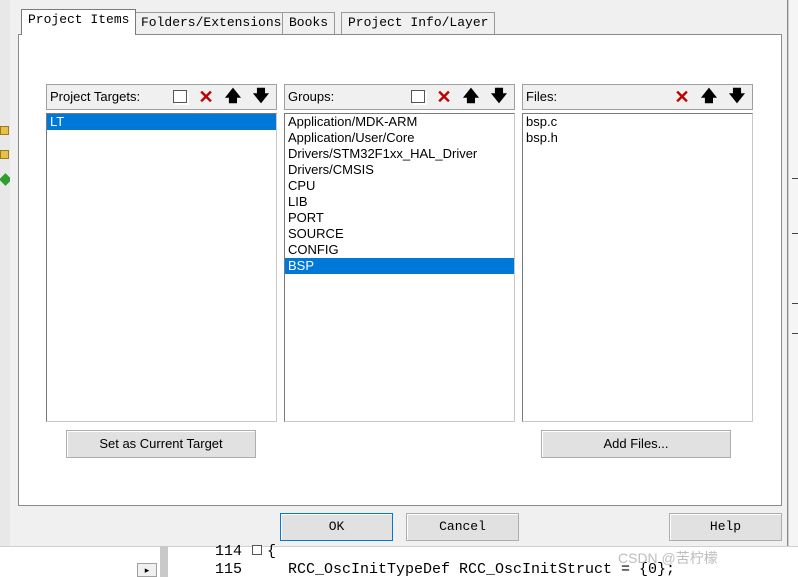  What do you see at coordinates (399, 218) in the screenshot?
I see `list-item: PORT` at bounding box center [399, 218].